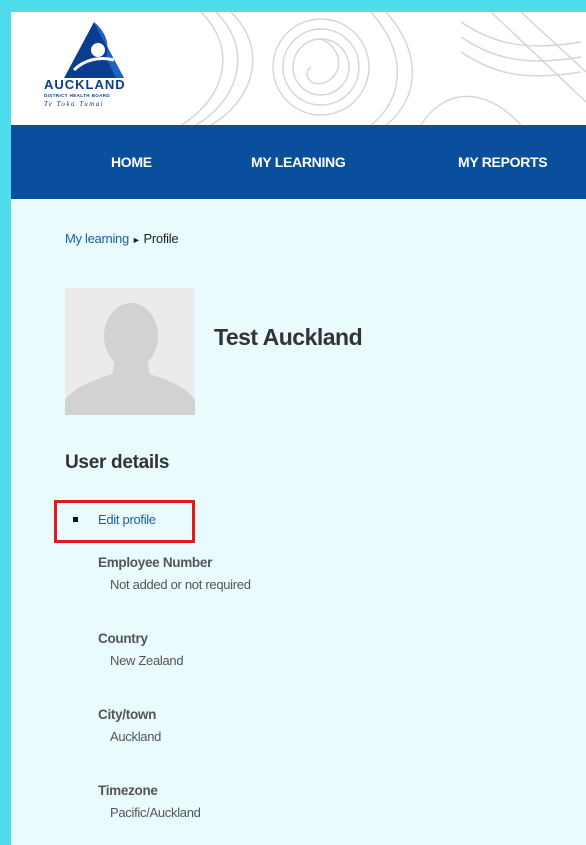 The height and width of the screenshot is (845, 586). I want to click on edit-profile-link: Edit profile, so click(127, 519).